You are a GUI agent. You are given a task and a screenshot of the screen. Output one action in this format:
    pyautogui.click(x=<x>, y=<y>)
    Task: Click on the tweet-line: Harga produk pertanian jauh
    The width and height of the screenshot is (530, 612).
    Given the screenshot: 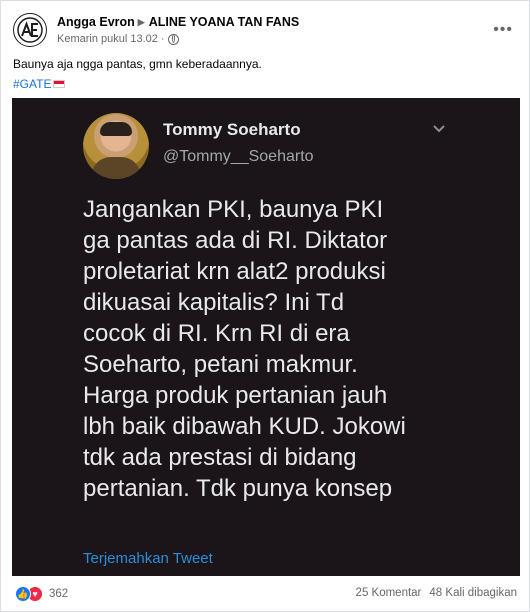 What is the action you would take?
    pyautogui.click(x=235, y=395)
    